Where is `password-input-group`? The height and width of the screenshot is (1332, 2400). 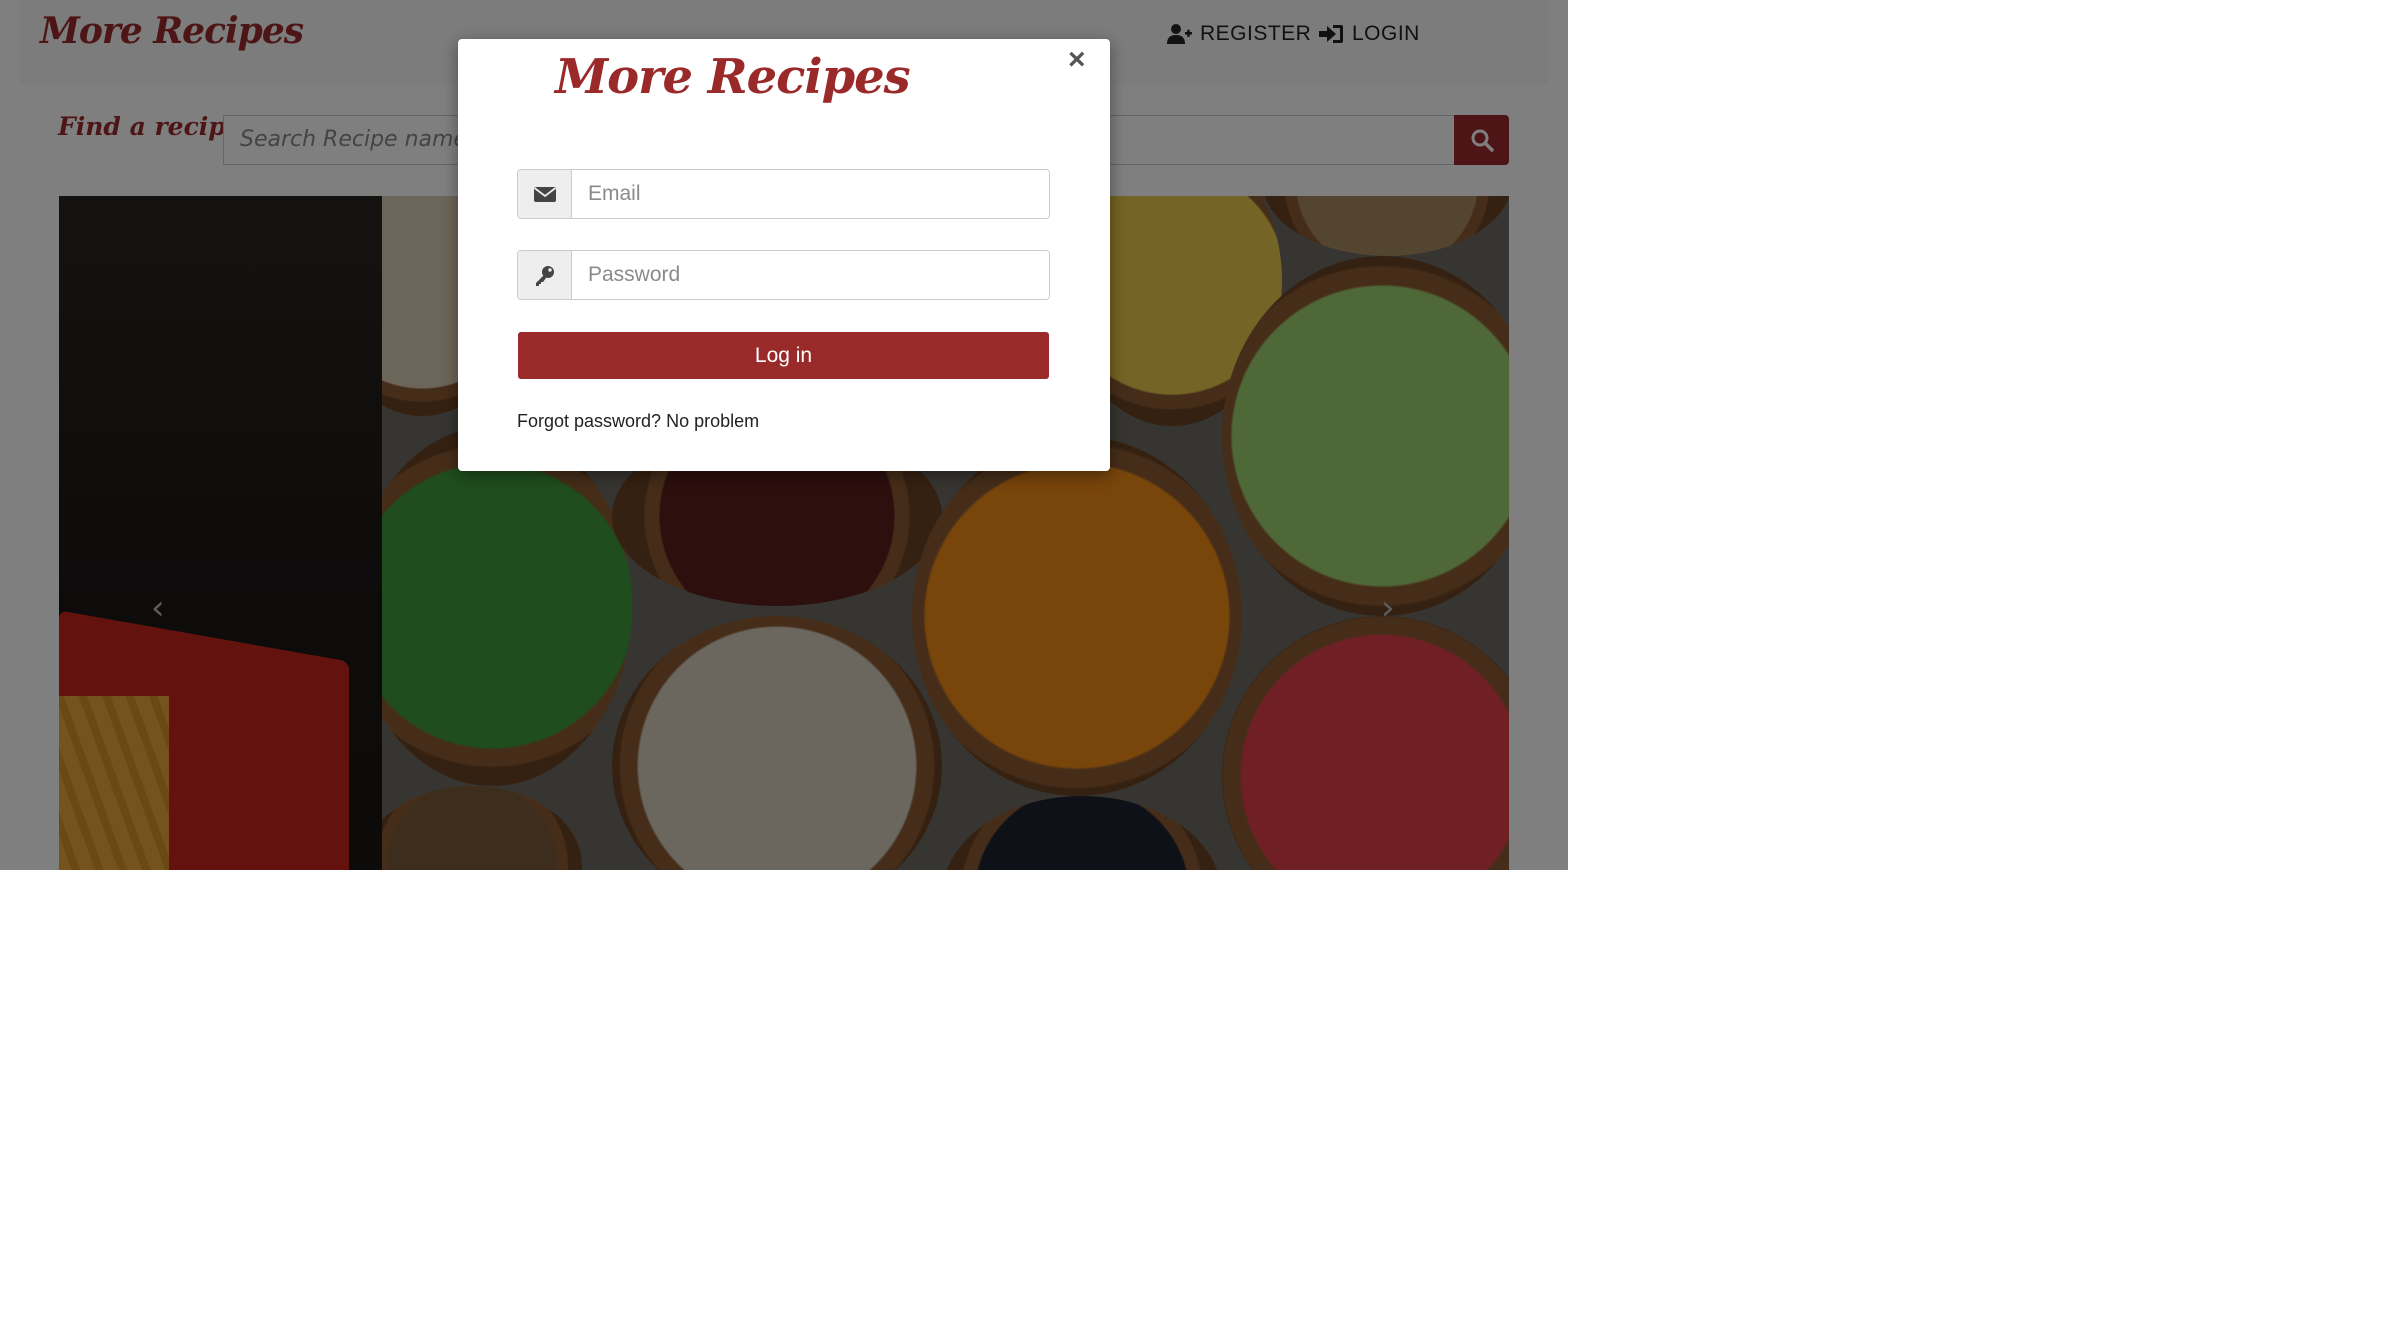 password-input-group is located at coordinates (783, 275).